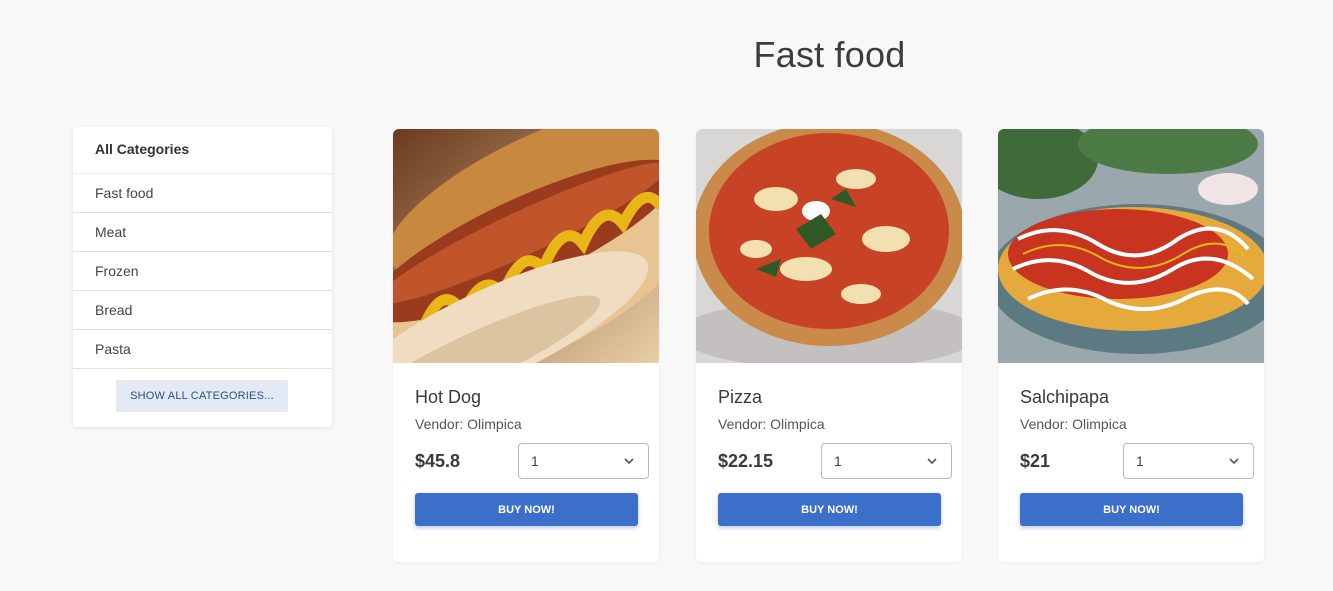  I want to click on sidebar-item-frozen: Frozen, so click(202, 271).